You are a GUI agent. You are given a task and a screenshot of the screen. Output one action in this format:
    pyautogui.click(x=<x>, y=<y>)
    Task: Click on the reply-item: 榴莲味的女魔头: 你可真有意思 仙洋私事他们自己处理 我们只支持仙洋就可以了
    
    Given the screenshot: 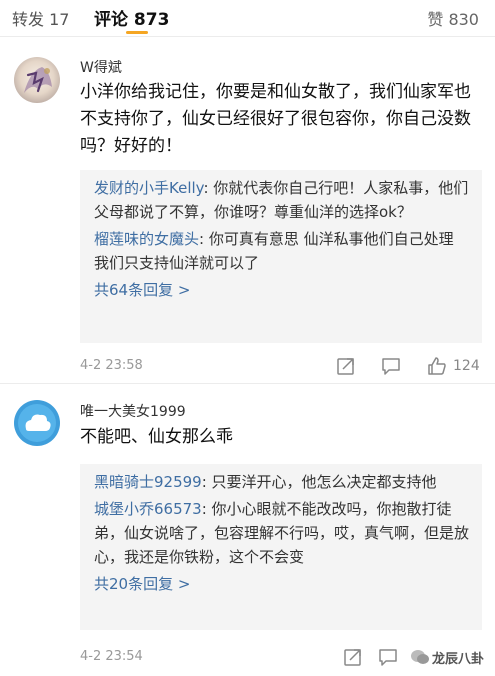 What is the action you would take?
    pyautogui.click(x=282, y=251)
    